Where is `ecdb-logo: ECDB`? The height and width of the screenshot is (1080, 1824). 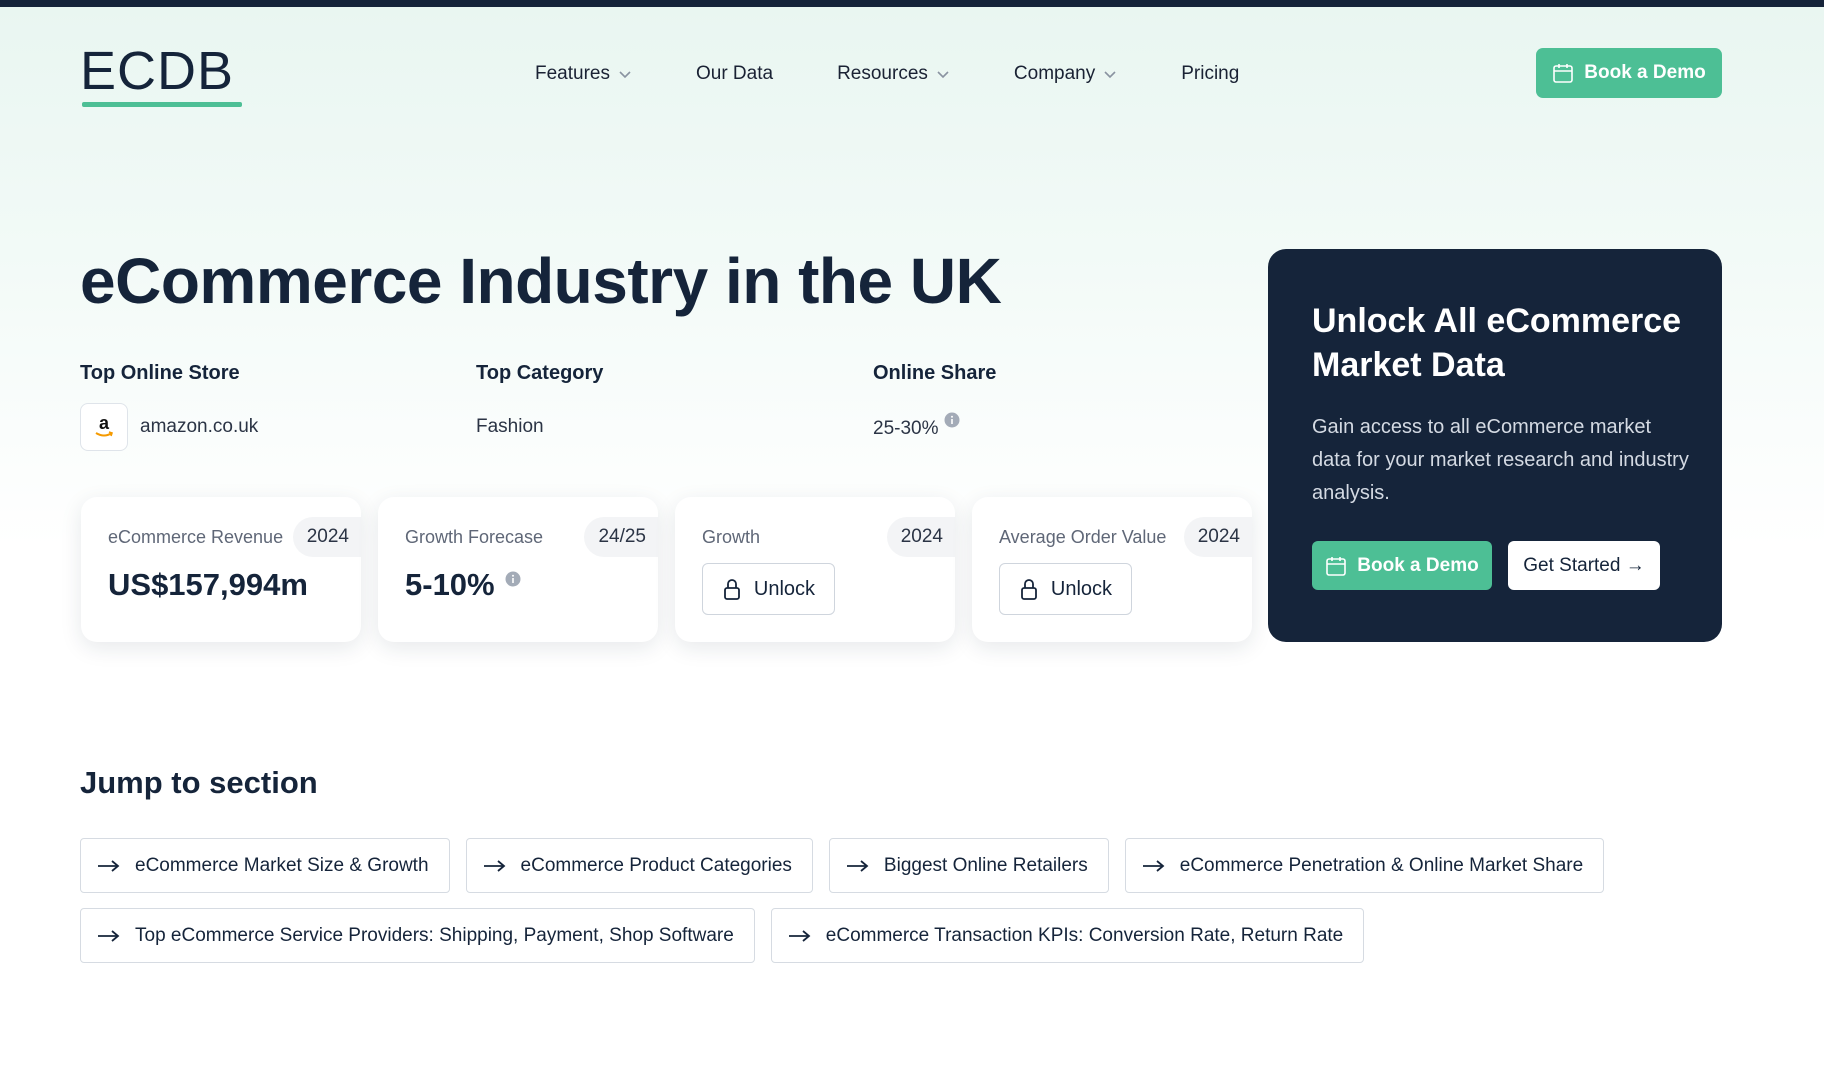
ecdb-logo: ECDB is located at coordinates (162, 77).